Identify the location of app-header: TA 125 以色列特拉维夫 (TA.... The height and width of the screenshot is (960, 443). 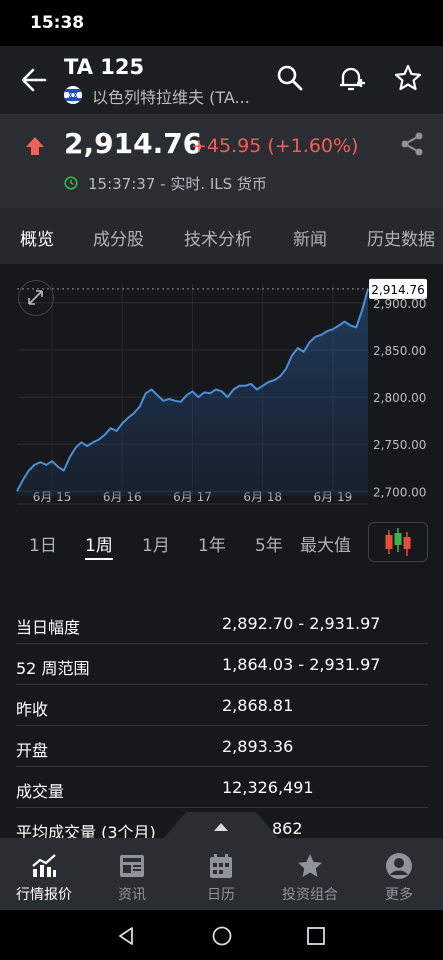
(221, 80).